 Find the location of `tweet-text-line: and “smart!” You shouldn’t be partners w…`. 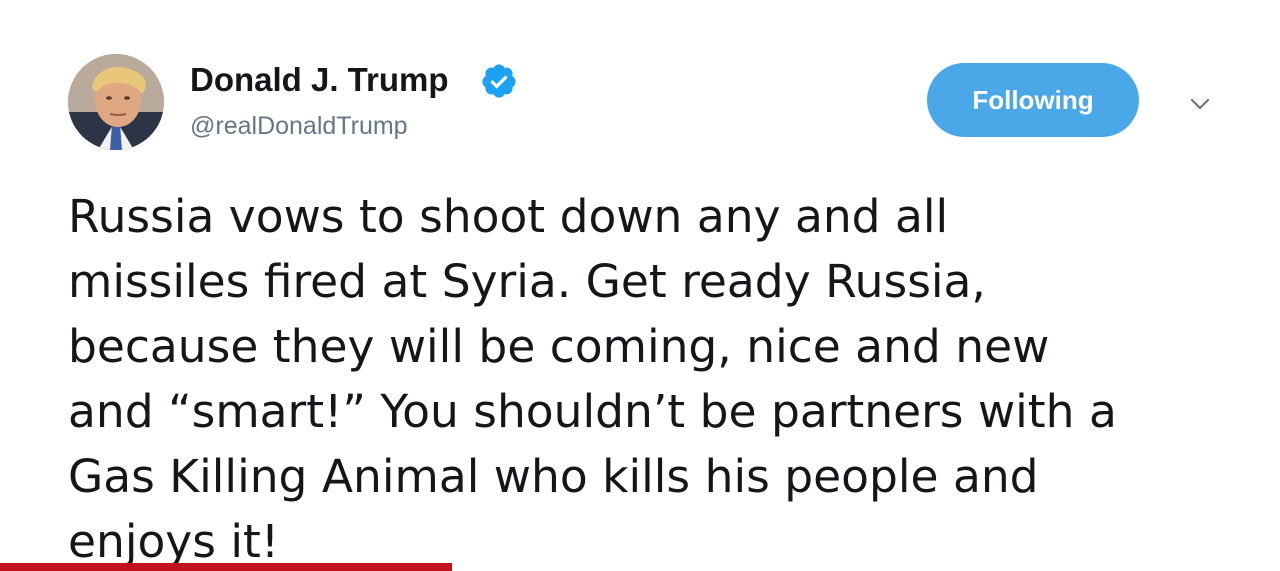

tweet-text-line: and “smart!” You shouldn’t be partners w… is located at coordinates (592, 411).